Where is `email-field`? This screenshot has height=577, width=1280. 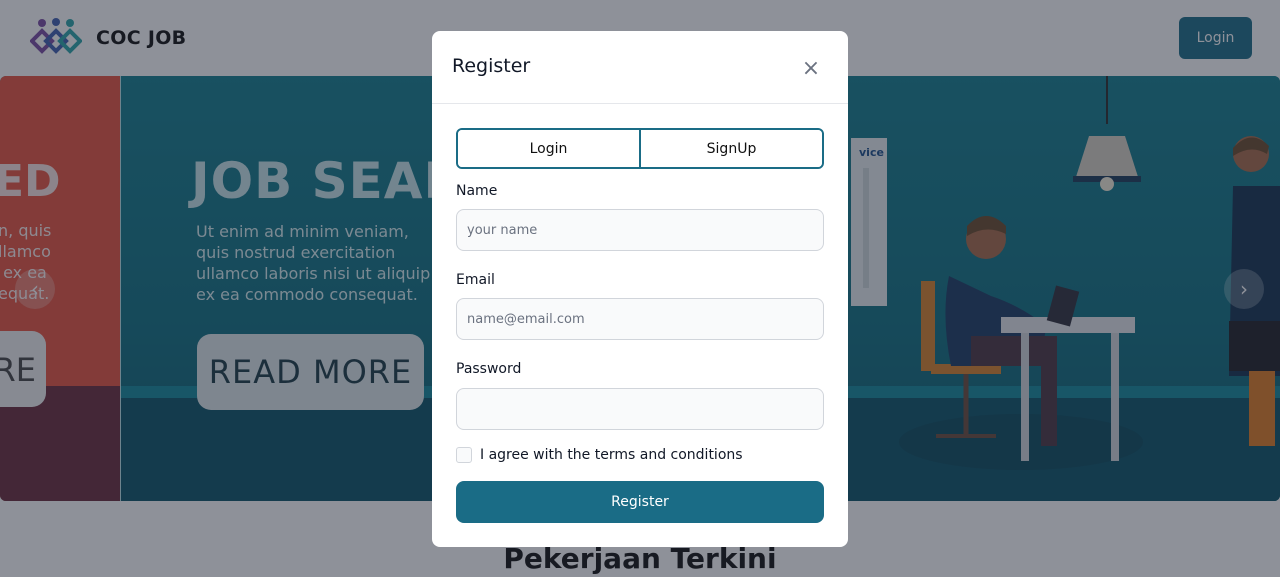
email-field is located at coordinates (640, 319).